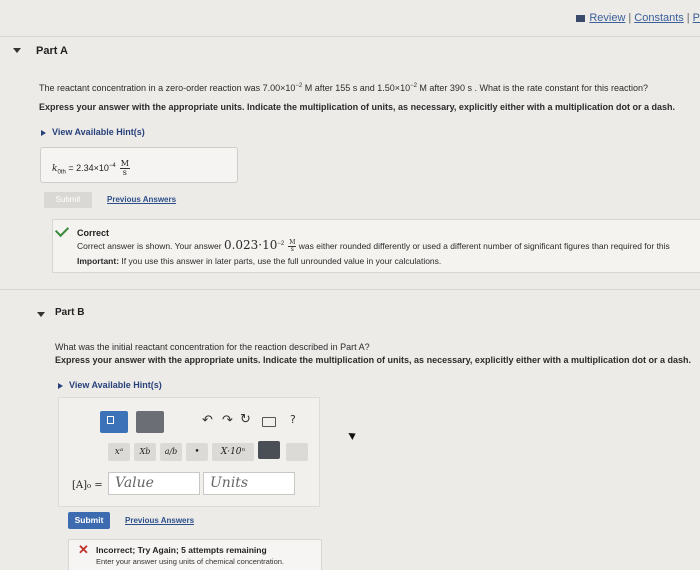  I want to click on help-icon: ?, so click(293, 419).